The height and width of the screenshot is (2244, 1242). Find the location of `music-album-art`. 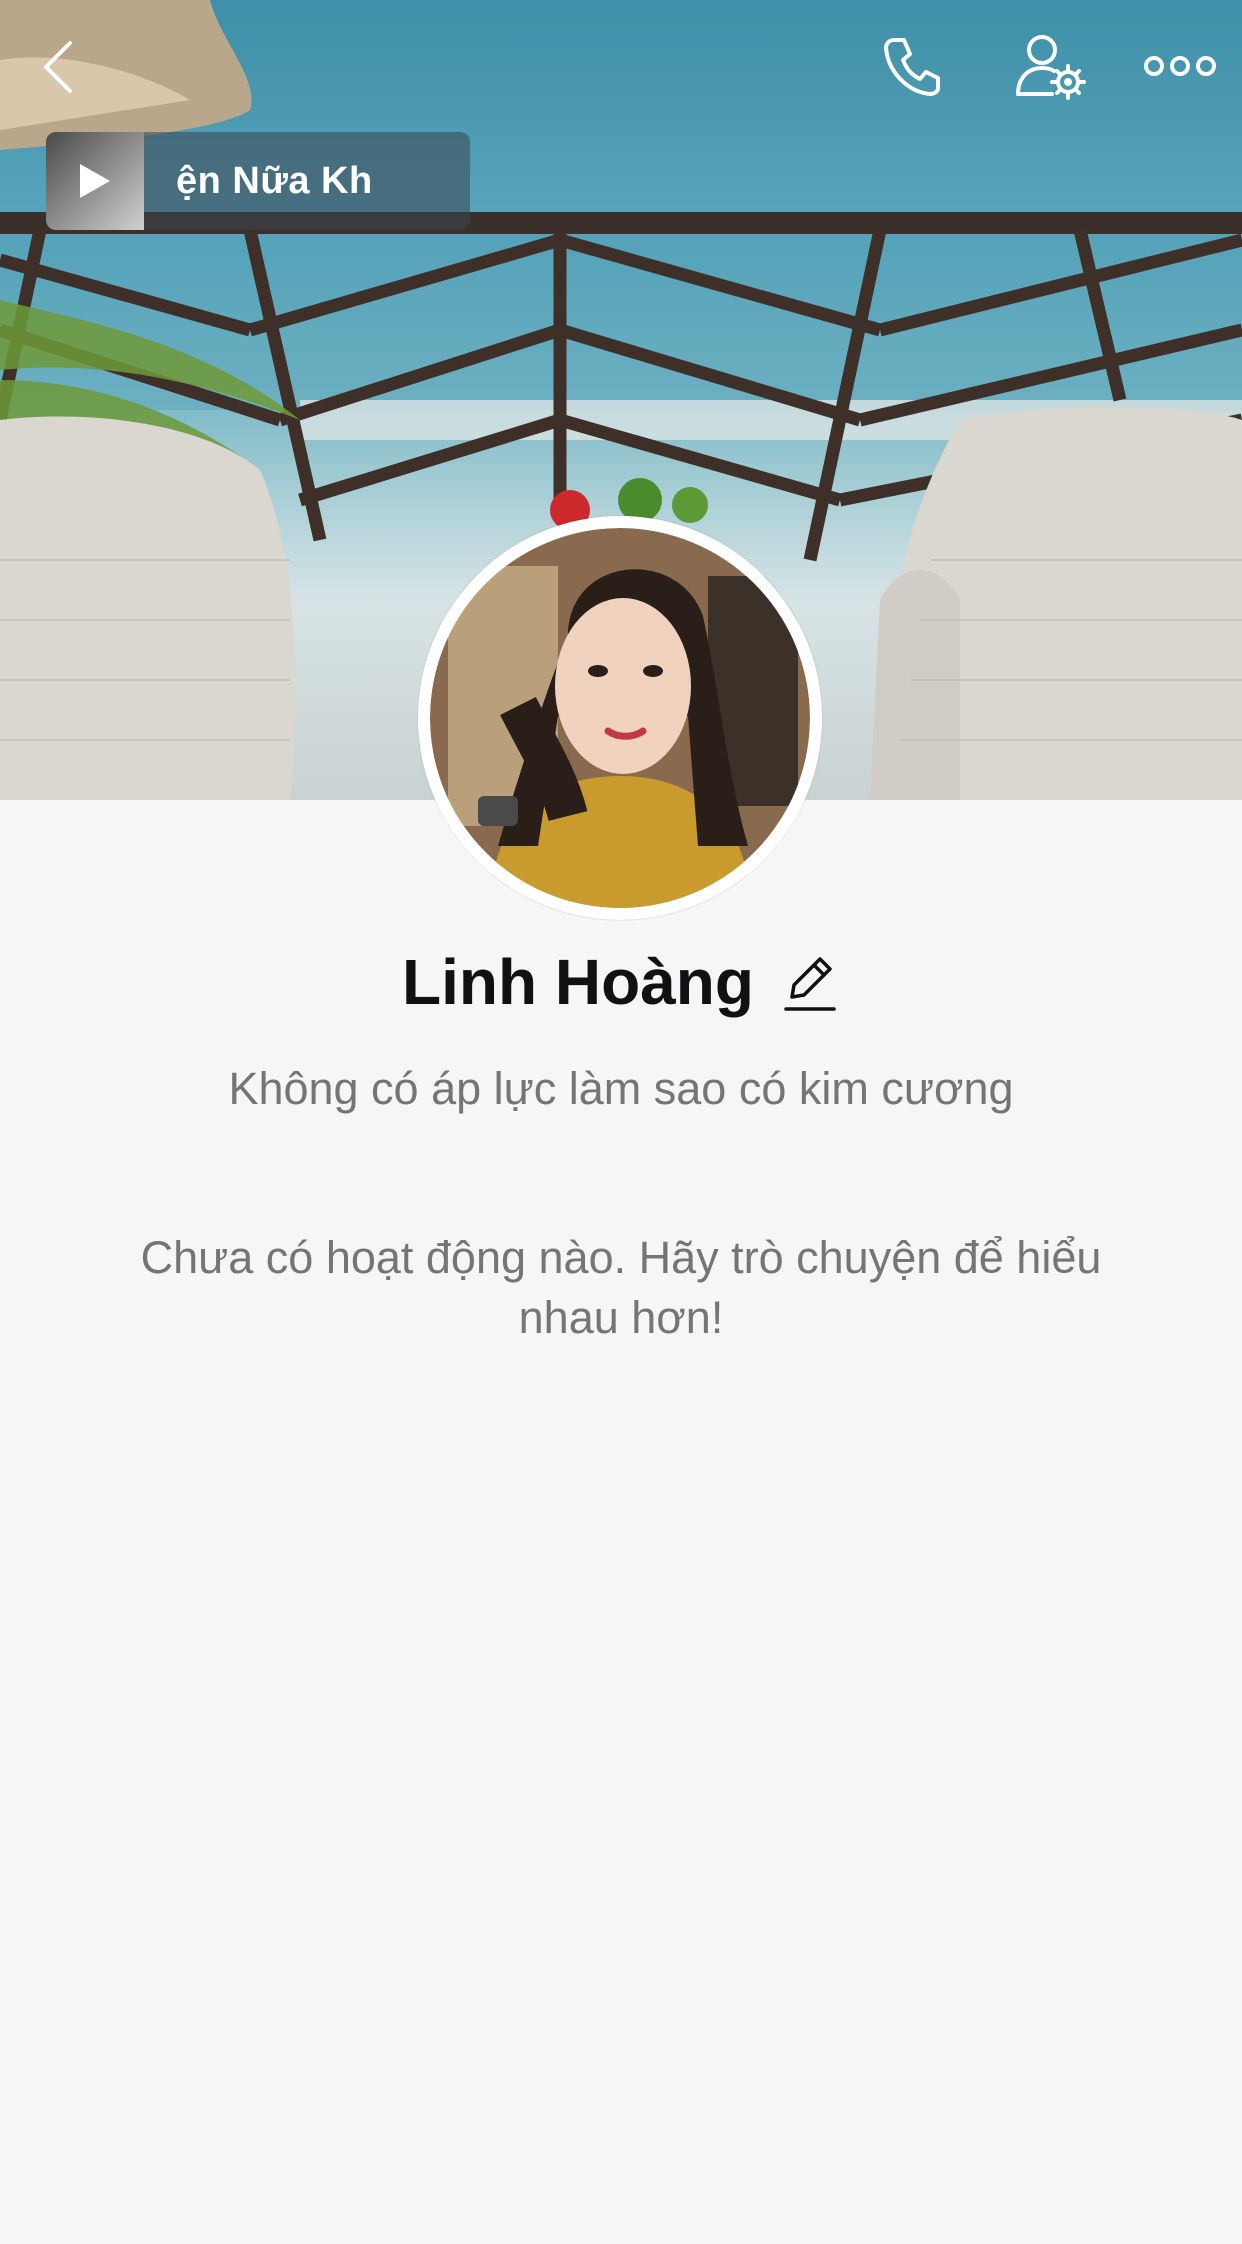

music-album-art is located at coordinates (95, 181).